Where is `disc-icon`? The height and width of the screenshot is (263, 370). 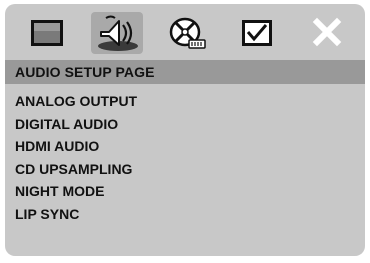 disc-icon is located at coordinates (187, 33).